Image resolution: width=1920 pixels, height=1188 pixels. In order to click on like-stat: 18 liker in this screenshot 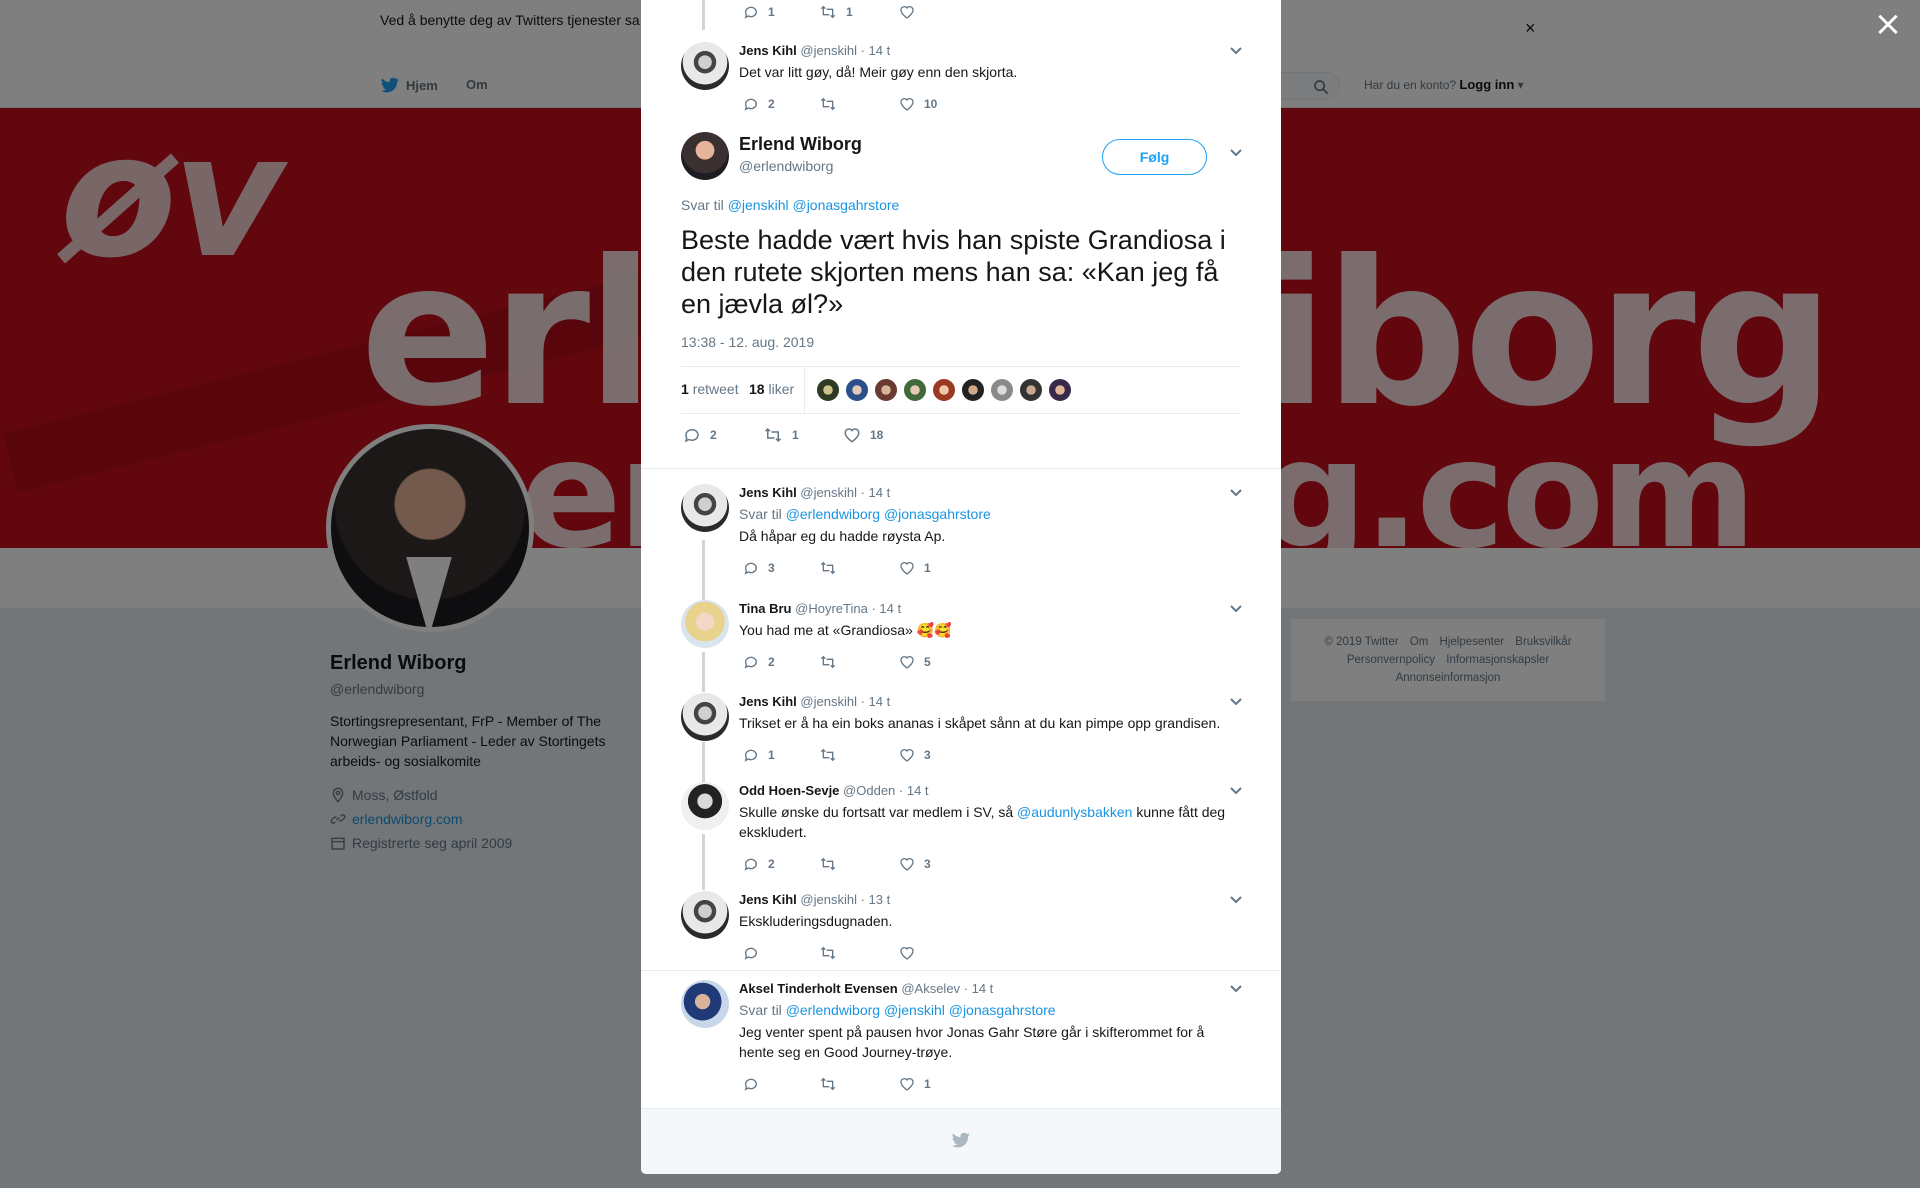, I will do `click(771, 389)`.